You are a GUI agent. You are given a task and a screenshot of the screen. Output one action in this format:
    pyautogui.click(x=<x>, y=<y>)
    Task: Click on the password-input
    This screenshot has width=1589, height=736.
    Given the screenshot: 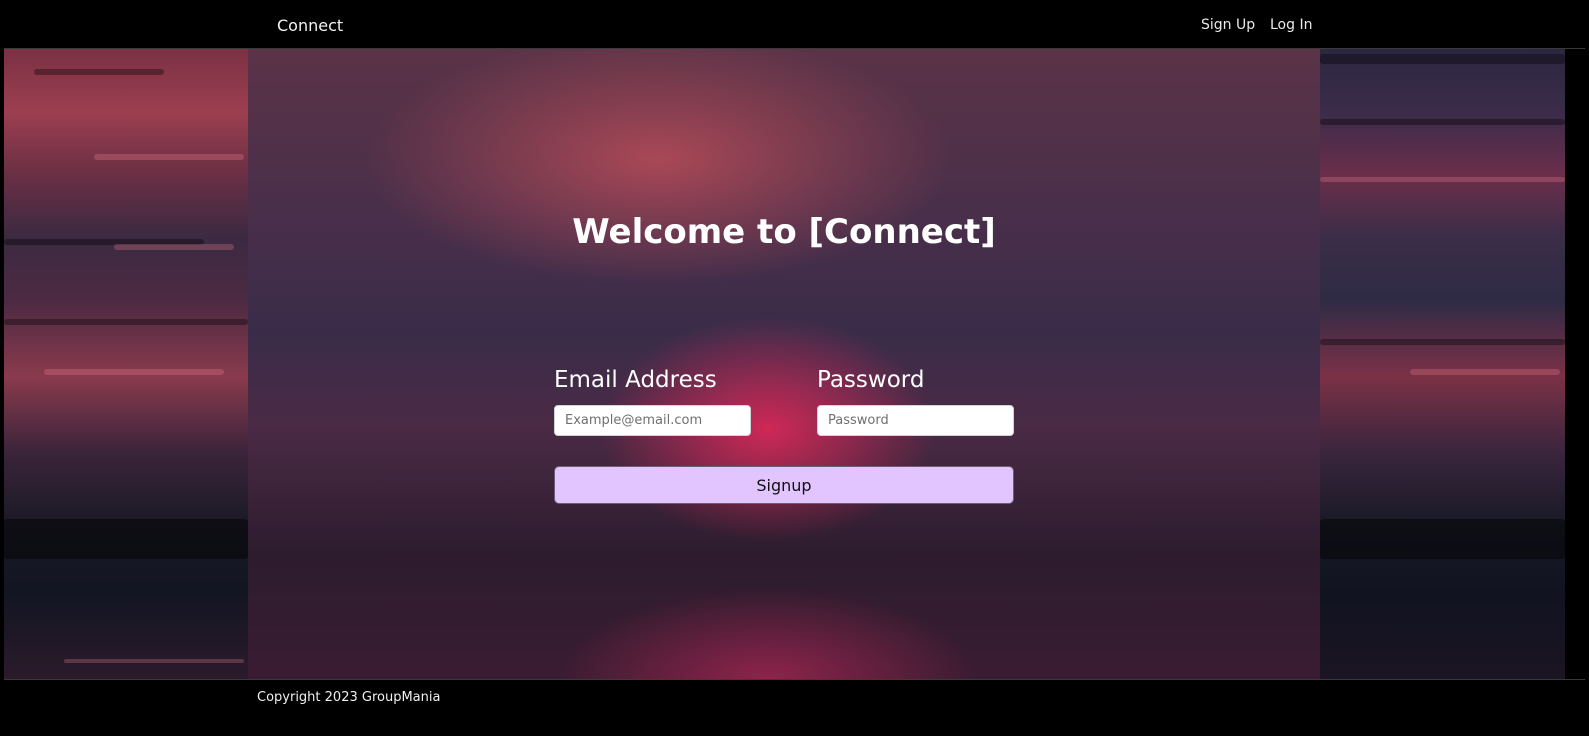 What is the action you would take?
    pyautogui.click(x=915, y=420)
    